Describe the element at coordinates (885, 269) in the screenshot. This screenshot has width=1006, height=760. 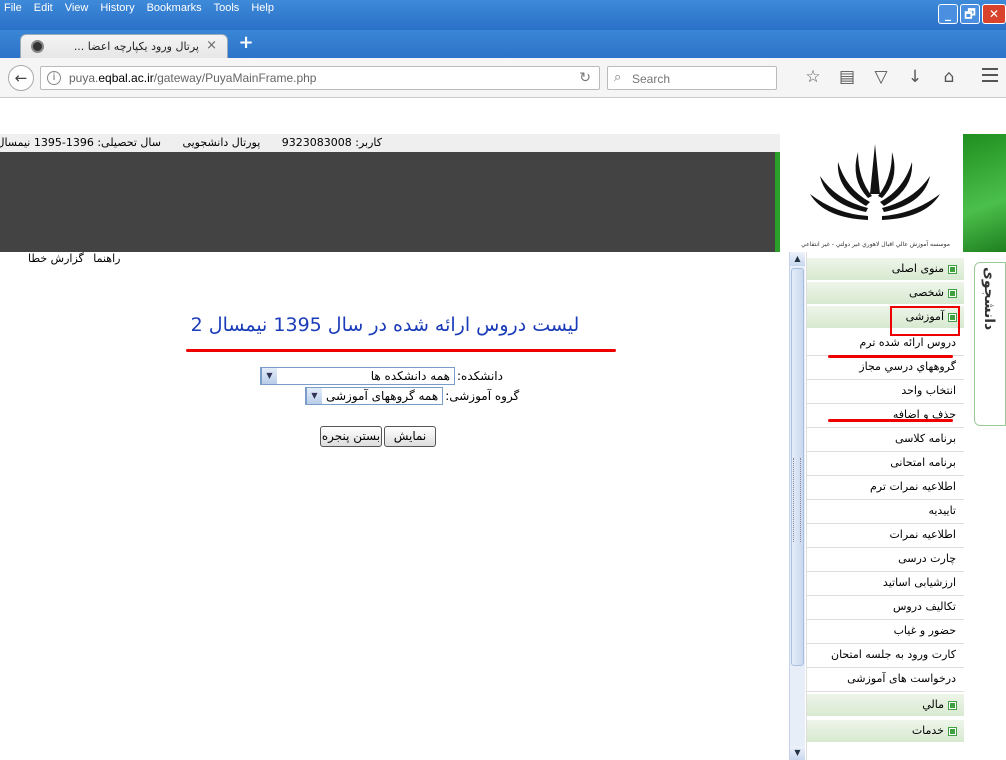
I see `sidebar-item-main-menu: منوی اصلی` at that location.